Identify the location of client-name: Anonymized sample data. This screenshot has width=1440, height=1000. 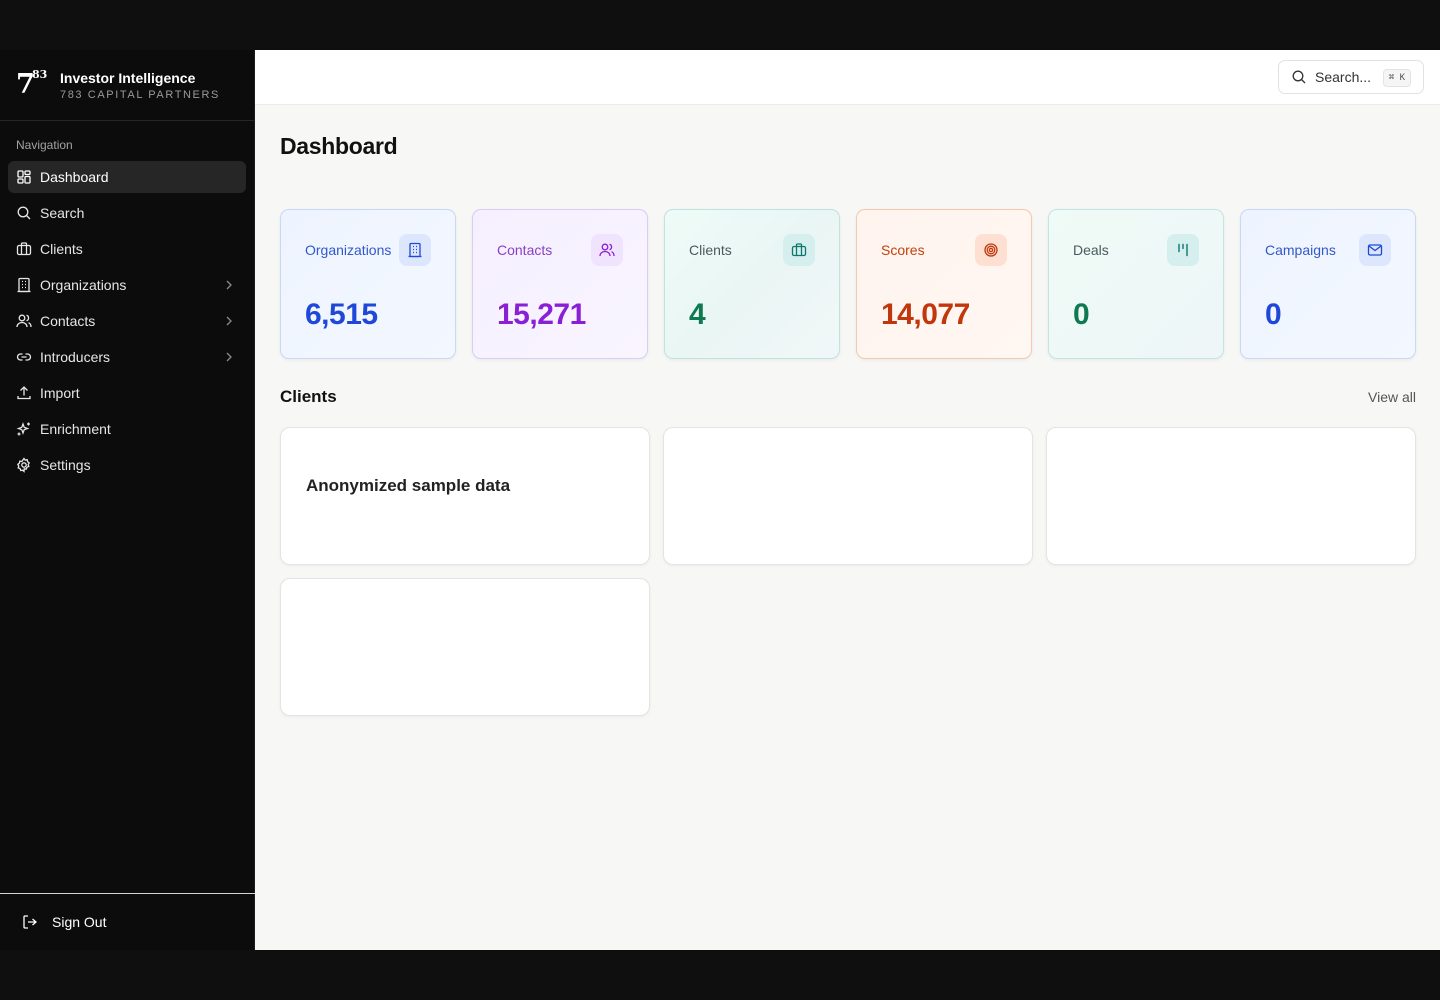
(408, 485).